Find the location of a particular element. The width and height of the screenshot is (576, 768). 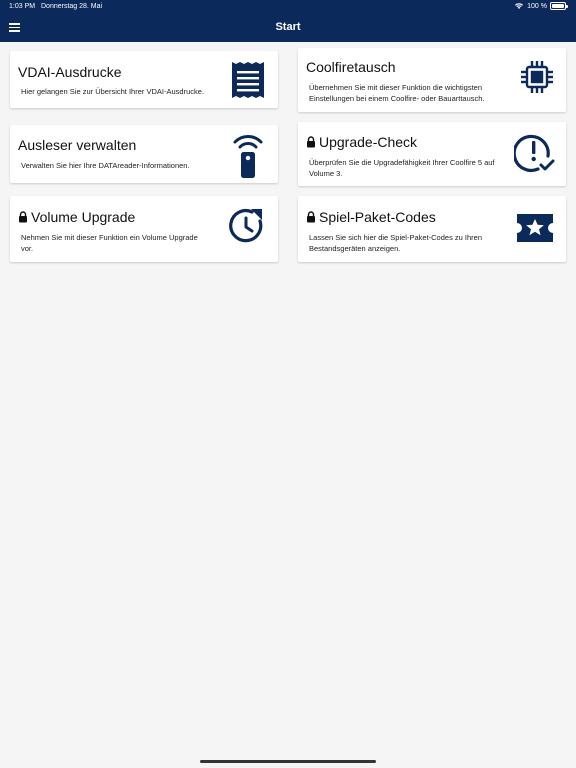

card-title-text: VDAI-Ausdrucke is located at coordinates (70, 72).